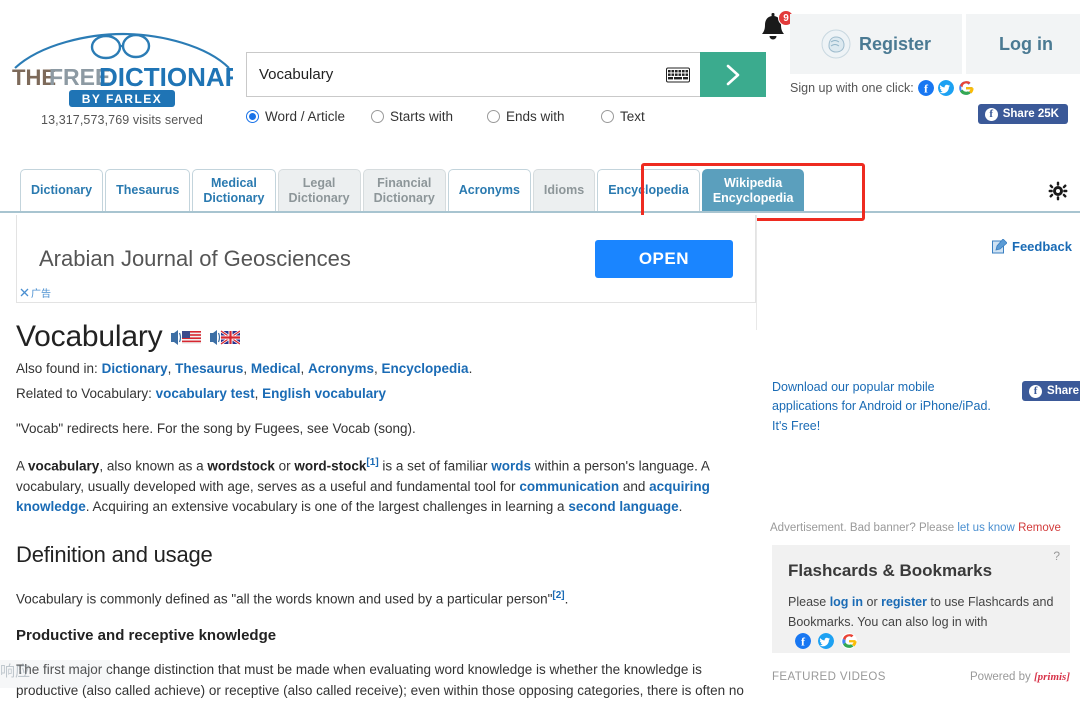 The height and width of the screenshot is (701, 1080). What do you see at coordinates (55, 674) in the screenshot?
I see `screen-watermark: 响应` at bounding box center [55, 674].